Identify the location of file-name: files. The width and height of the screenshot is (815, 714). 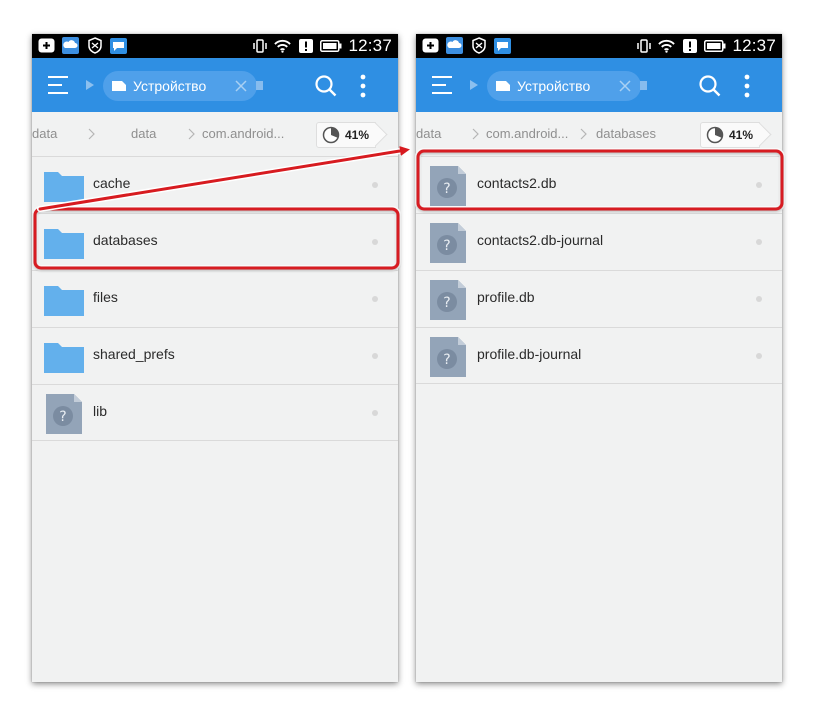
(105, 297).